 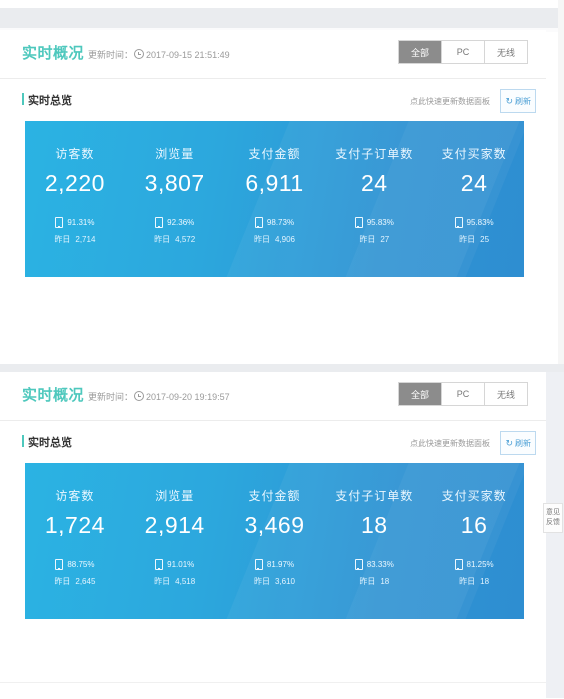 I want to click on metric-value: 16, so click(x=474, y=525).